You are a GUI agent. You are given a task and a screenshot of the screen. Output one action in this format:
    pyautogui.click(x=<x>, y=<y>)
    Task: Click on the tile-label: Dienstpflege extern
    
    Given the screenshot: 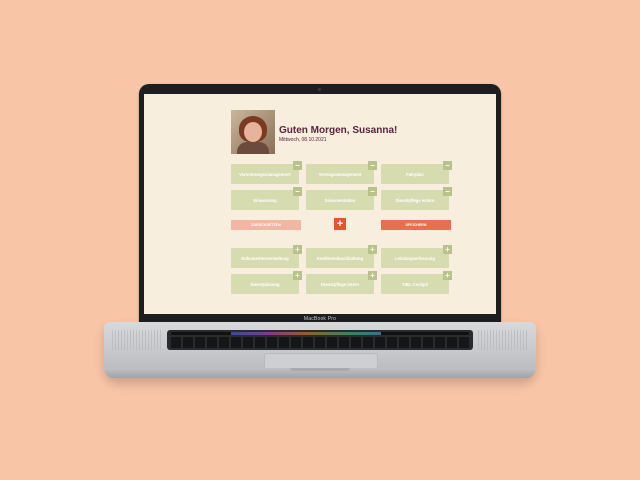 What is the action you would take?
    pyautogui.click(x=415, y=200)
    